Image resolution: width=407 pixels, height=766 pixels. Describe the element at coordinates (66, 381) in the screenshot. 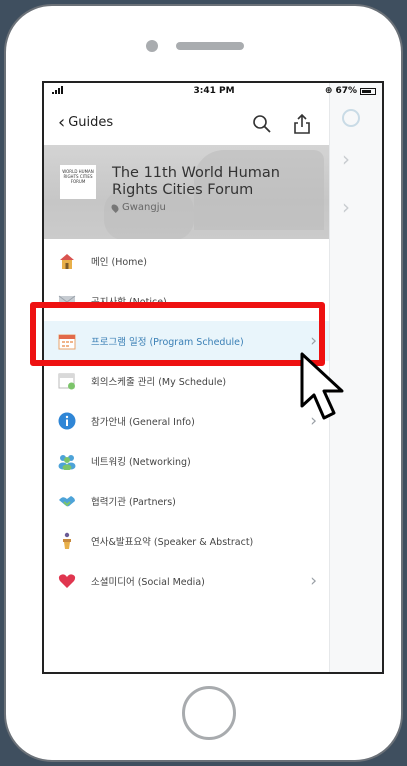

I see `schedule-icon` at that location.